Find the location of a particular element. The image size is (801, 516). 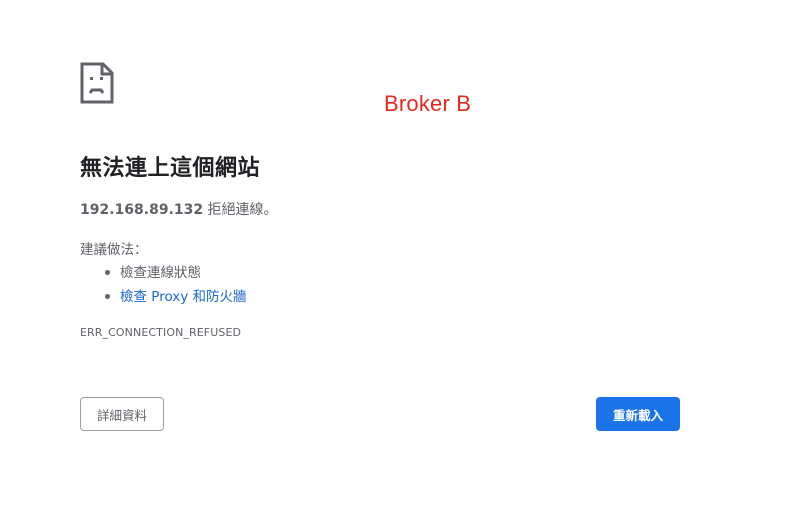

suggestions-list: 檢查連線狀態 檢查 Proxy 和防火牆 is located at coordinates (163, 285).